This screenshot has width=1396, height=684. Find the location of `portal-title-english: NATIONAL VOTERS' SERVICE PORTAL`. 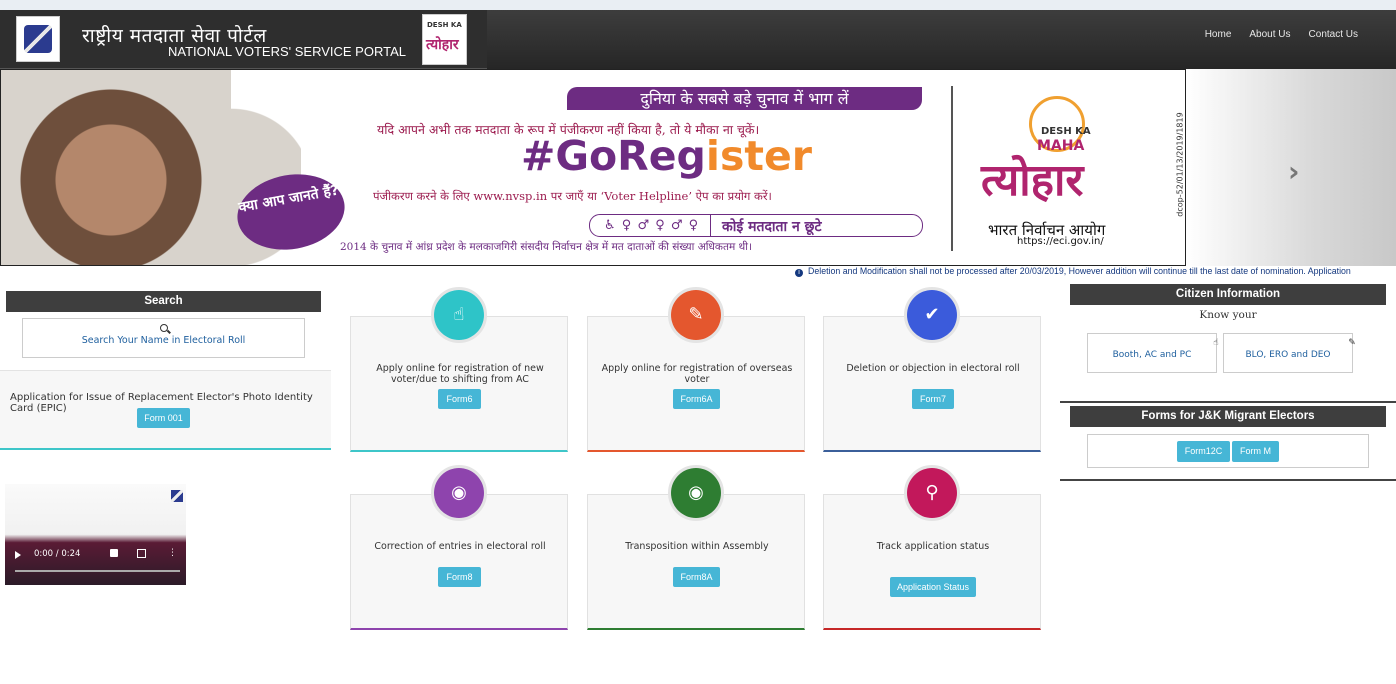

portal-title-english: NATIONAL VOTERS' SERVICE PORTAL is located at coordinates (287, 51).